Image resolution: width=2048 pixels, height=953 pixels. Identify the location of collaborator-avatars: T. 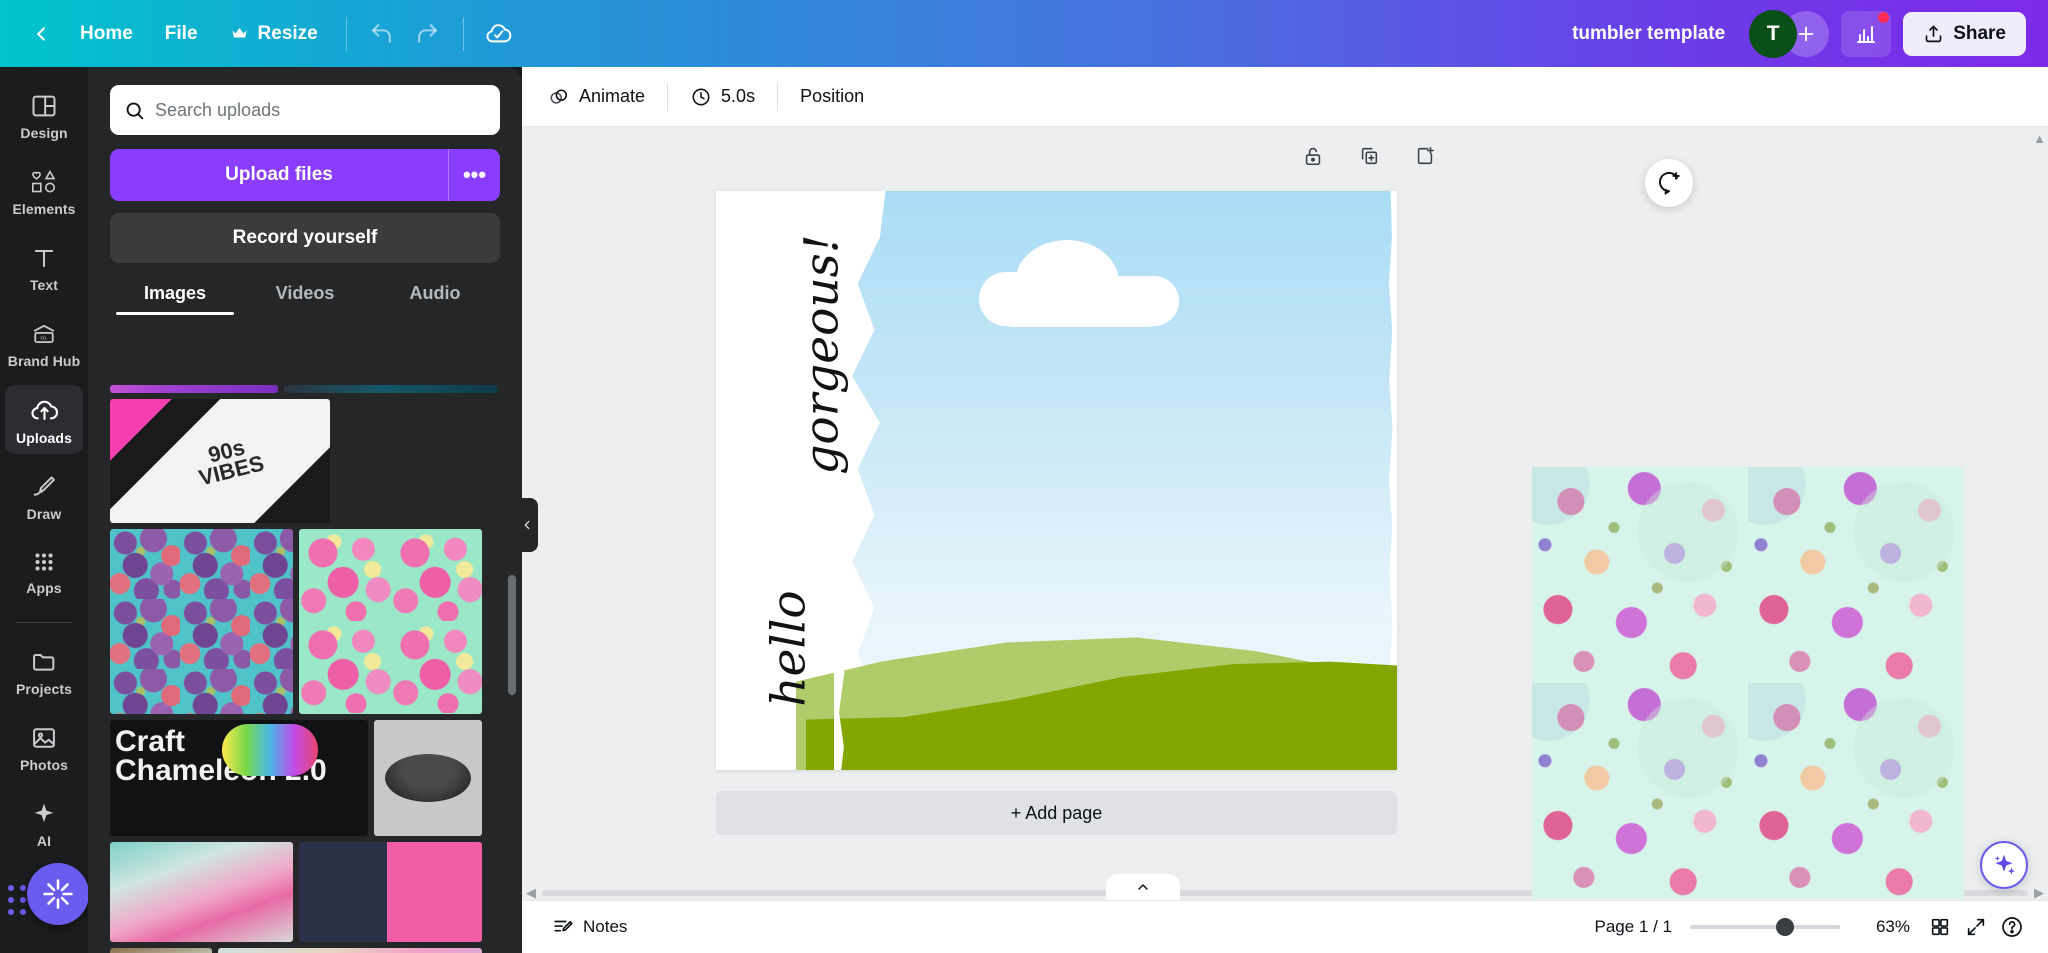
(1789, 33).